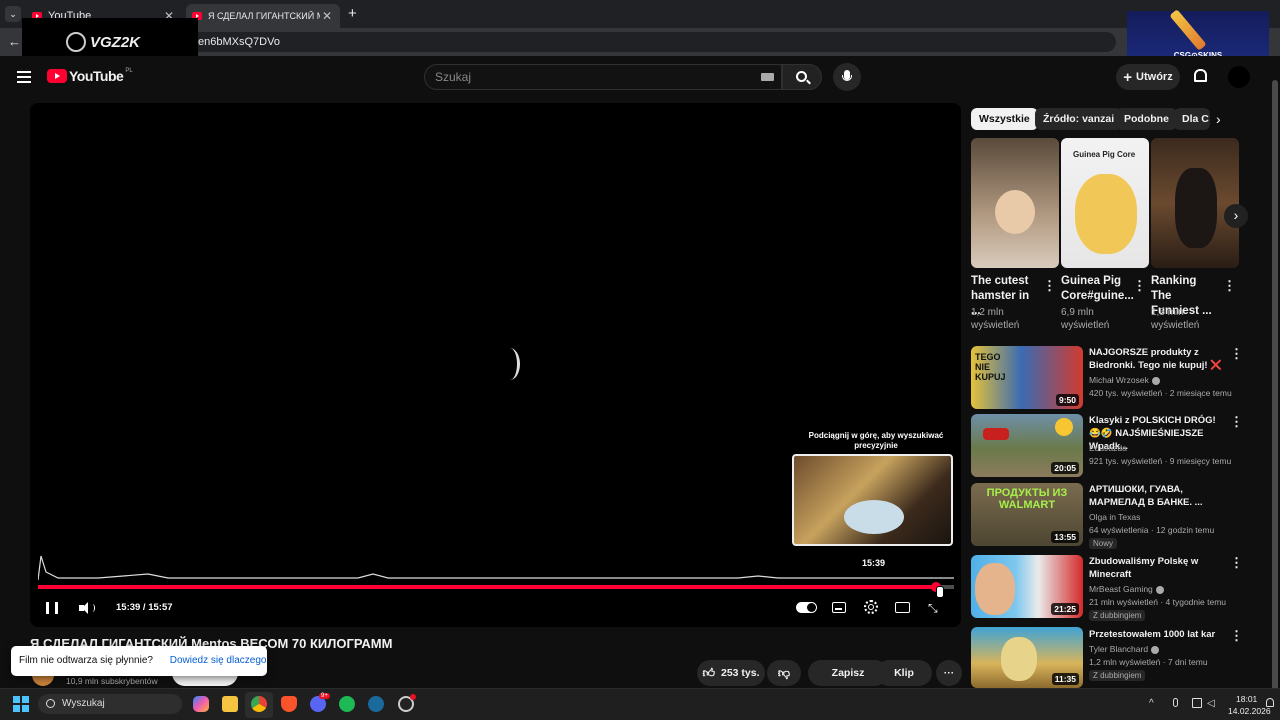  I want to click on settings-button, so click(871, 607).